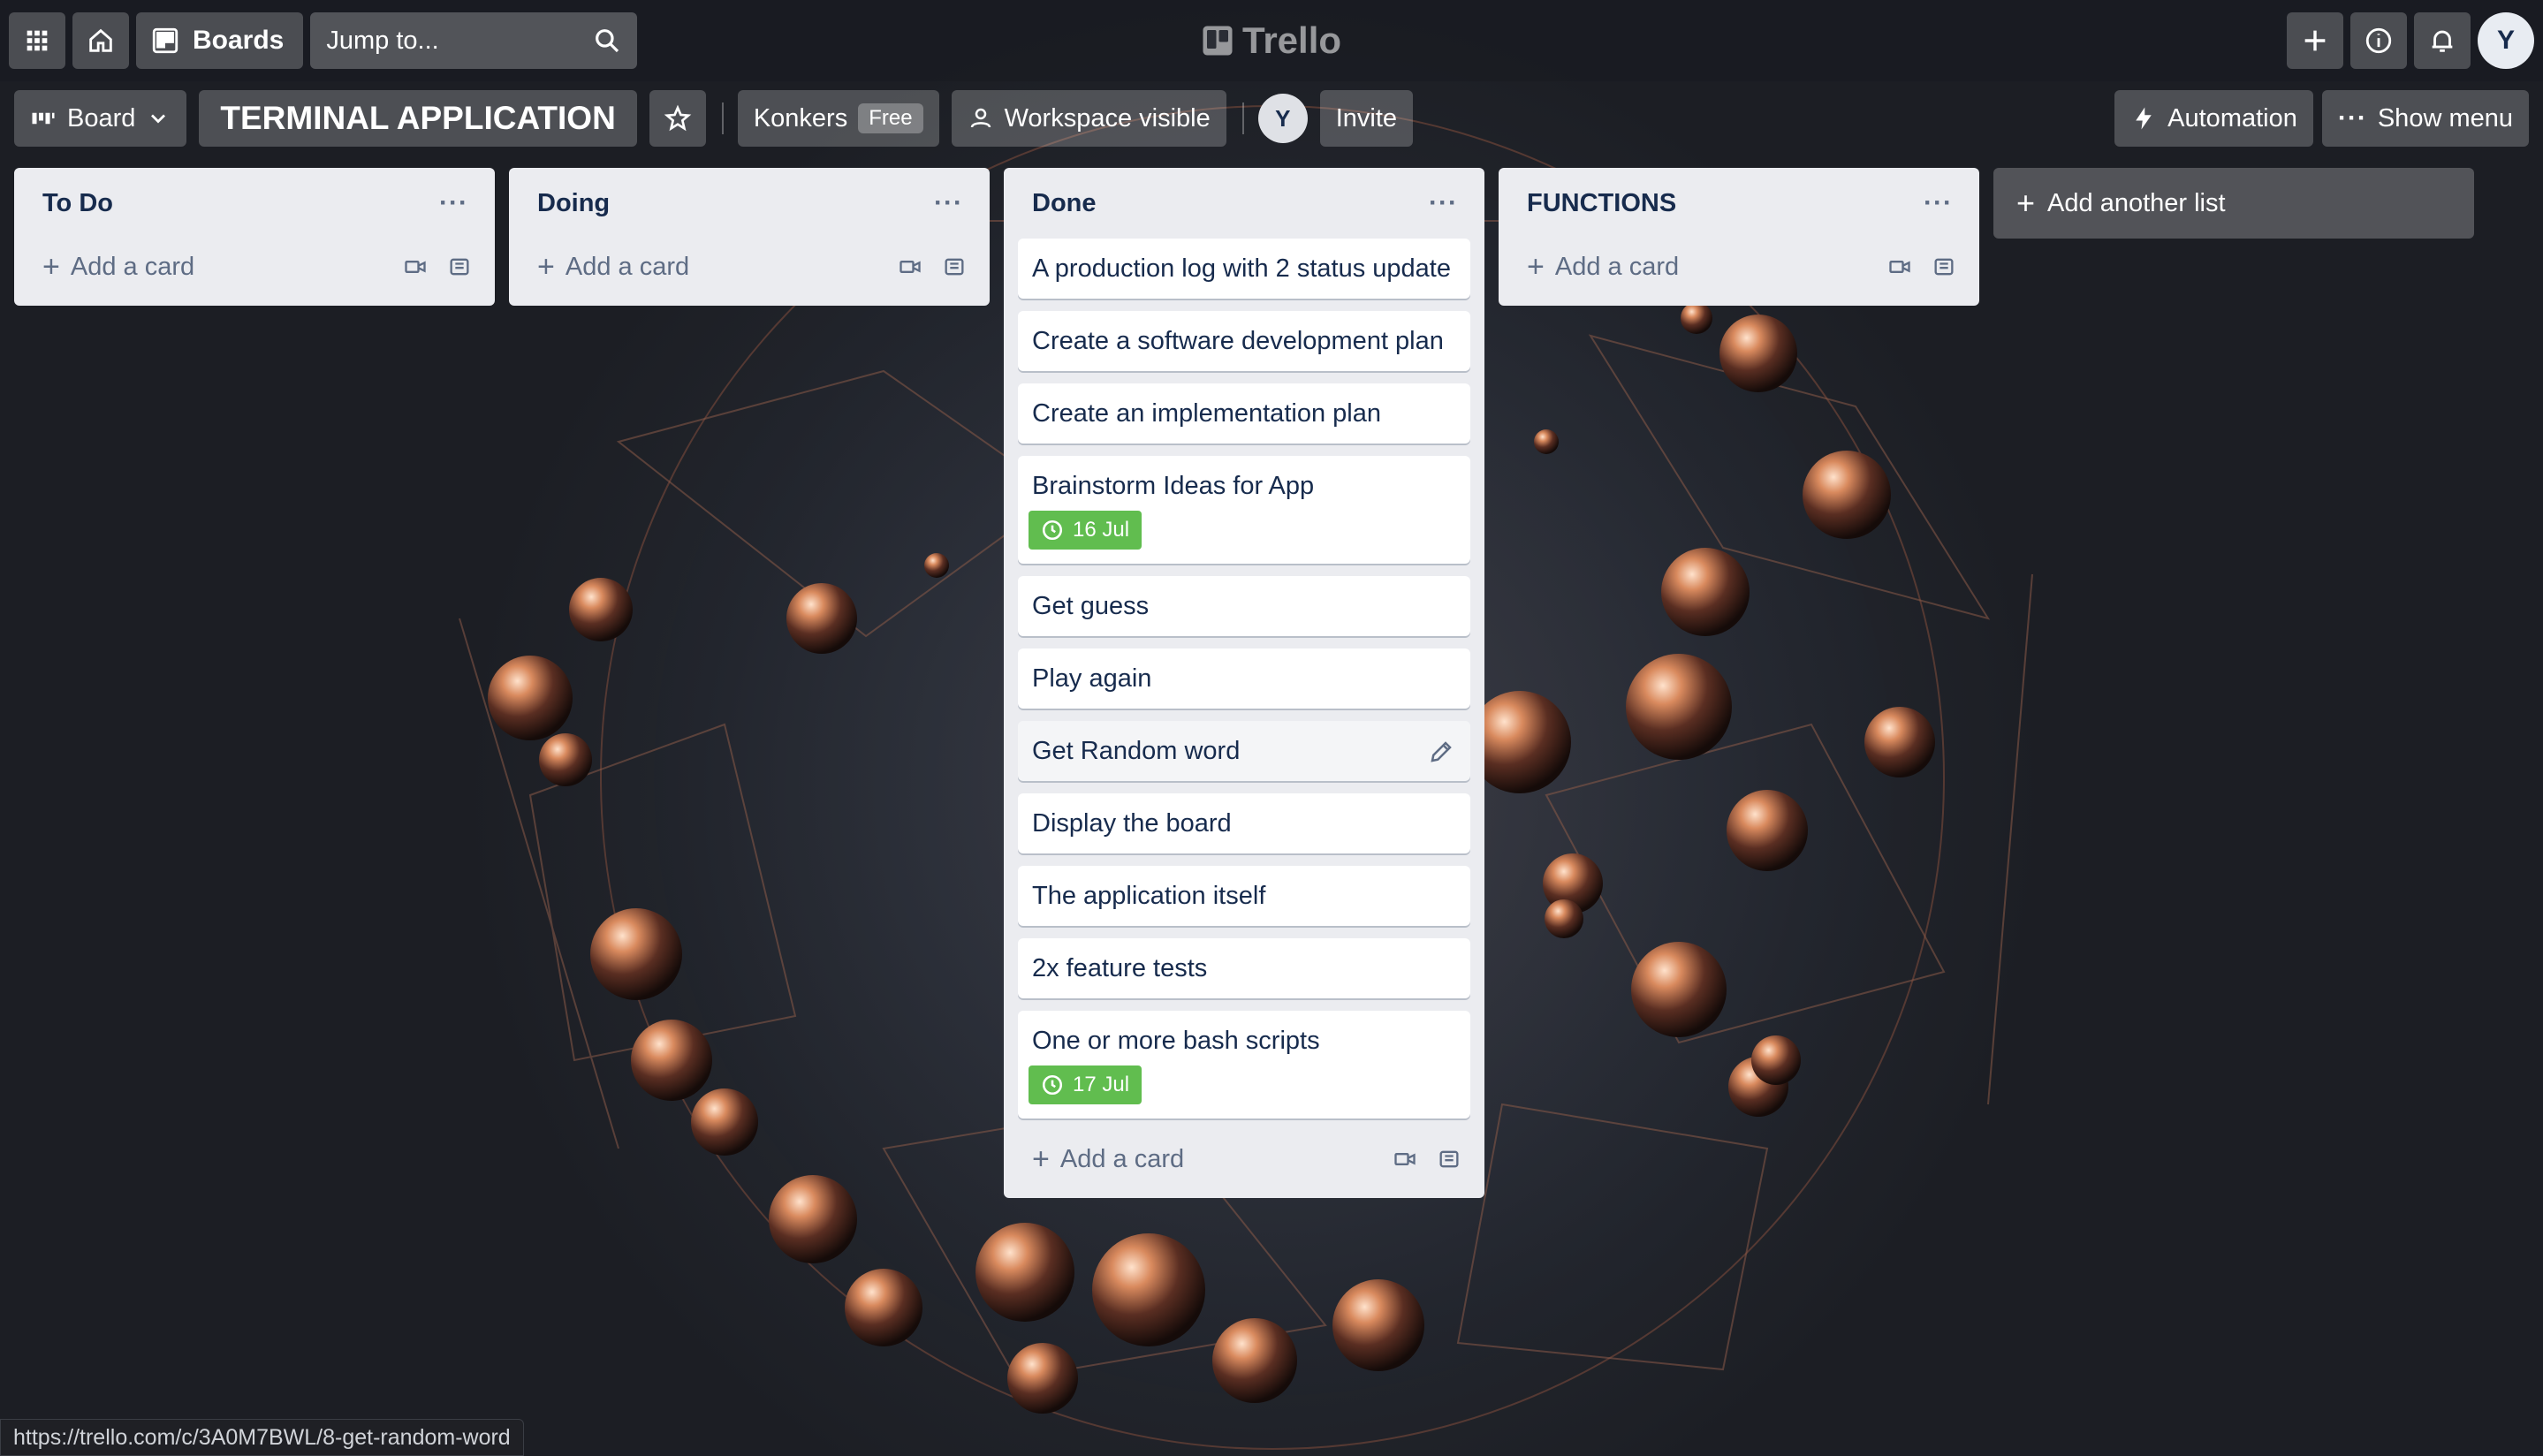 Image resolution: width=2543 pixels, height=1456 pixels. I want to click on card: Display the board, so click(1244, 823).